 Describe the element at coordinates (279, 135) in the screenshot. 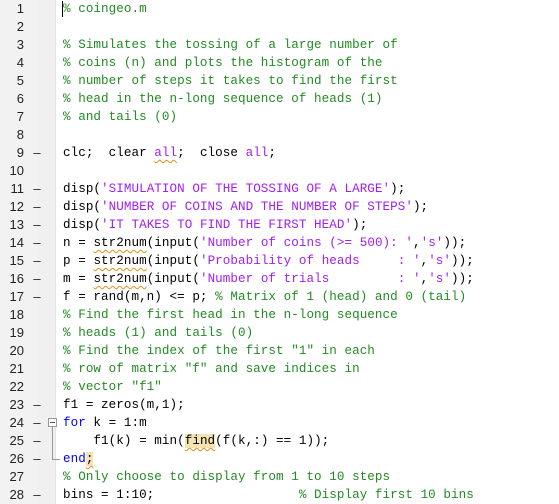

I see `code-line: 8` at that location.